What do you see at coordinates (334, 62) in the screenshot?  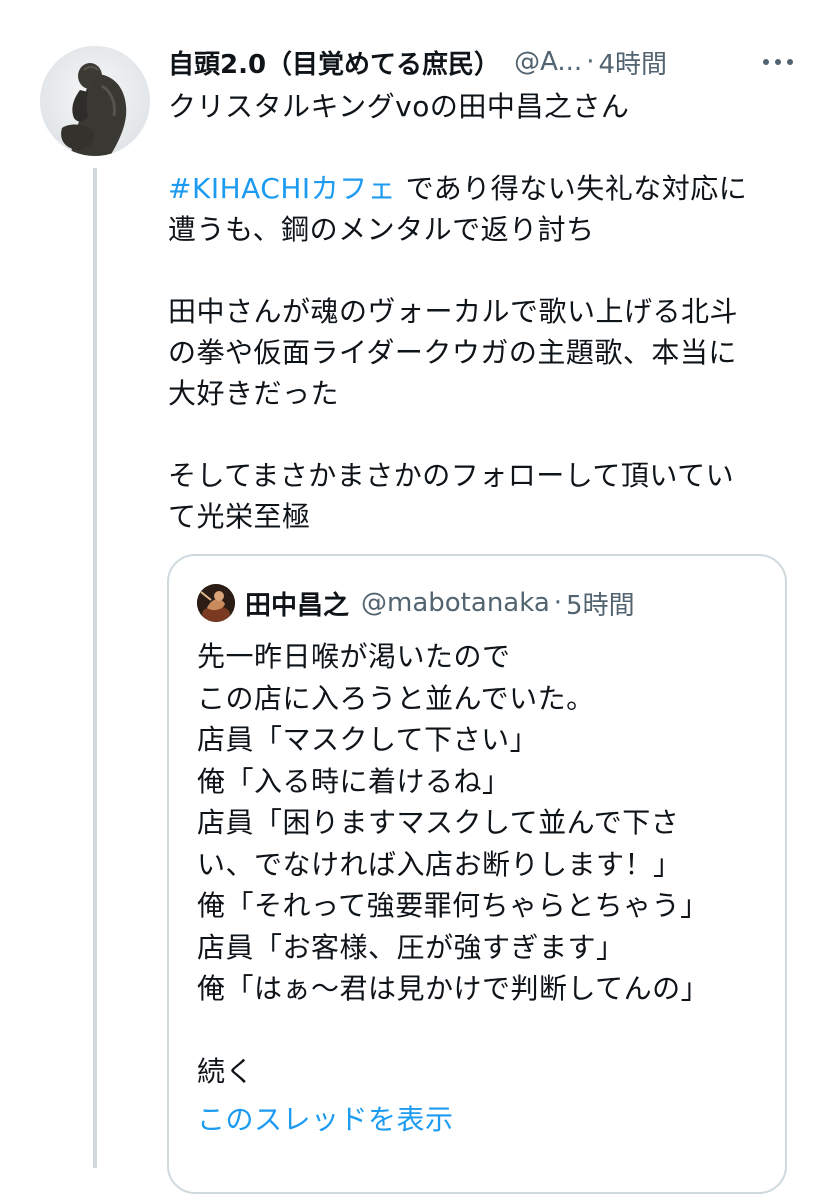 I see `display-name: 自頭2.0（目覚めてる庶民）` at bounding box center [334, 62].